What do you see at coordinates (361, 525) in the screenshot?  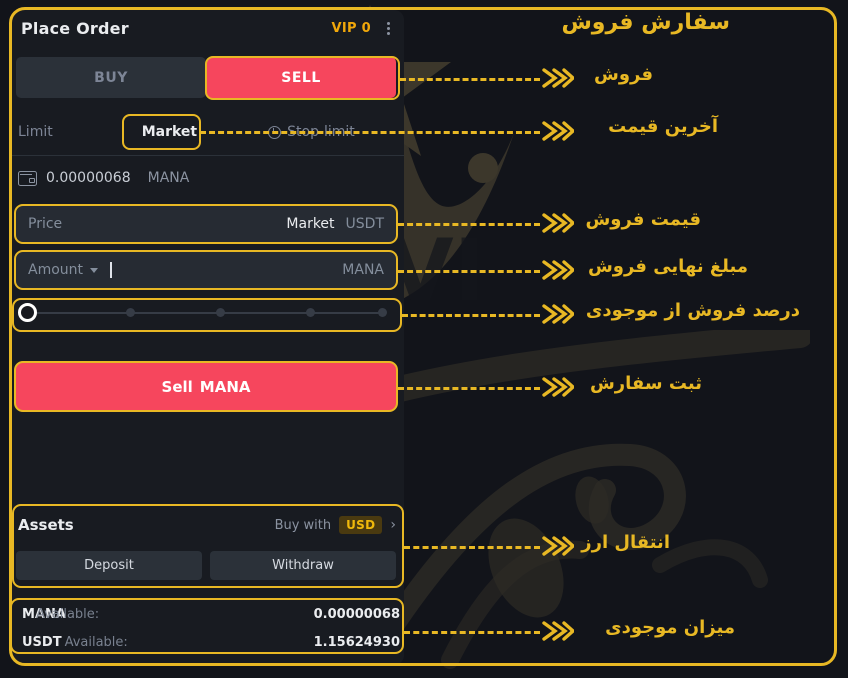 I see `usd-currency-badge: USD` at bounding box center [361, 525].